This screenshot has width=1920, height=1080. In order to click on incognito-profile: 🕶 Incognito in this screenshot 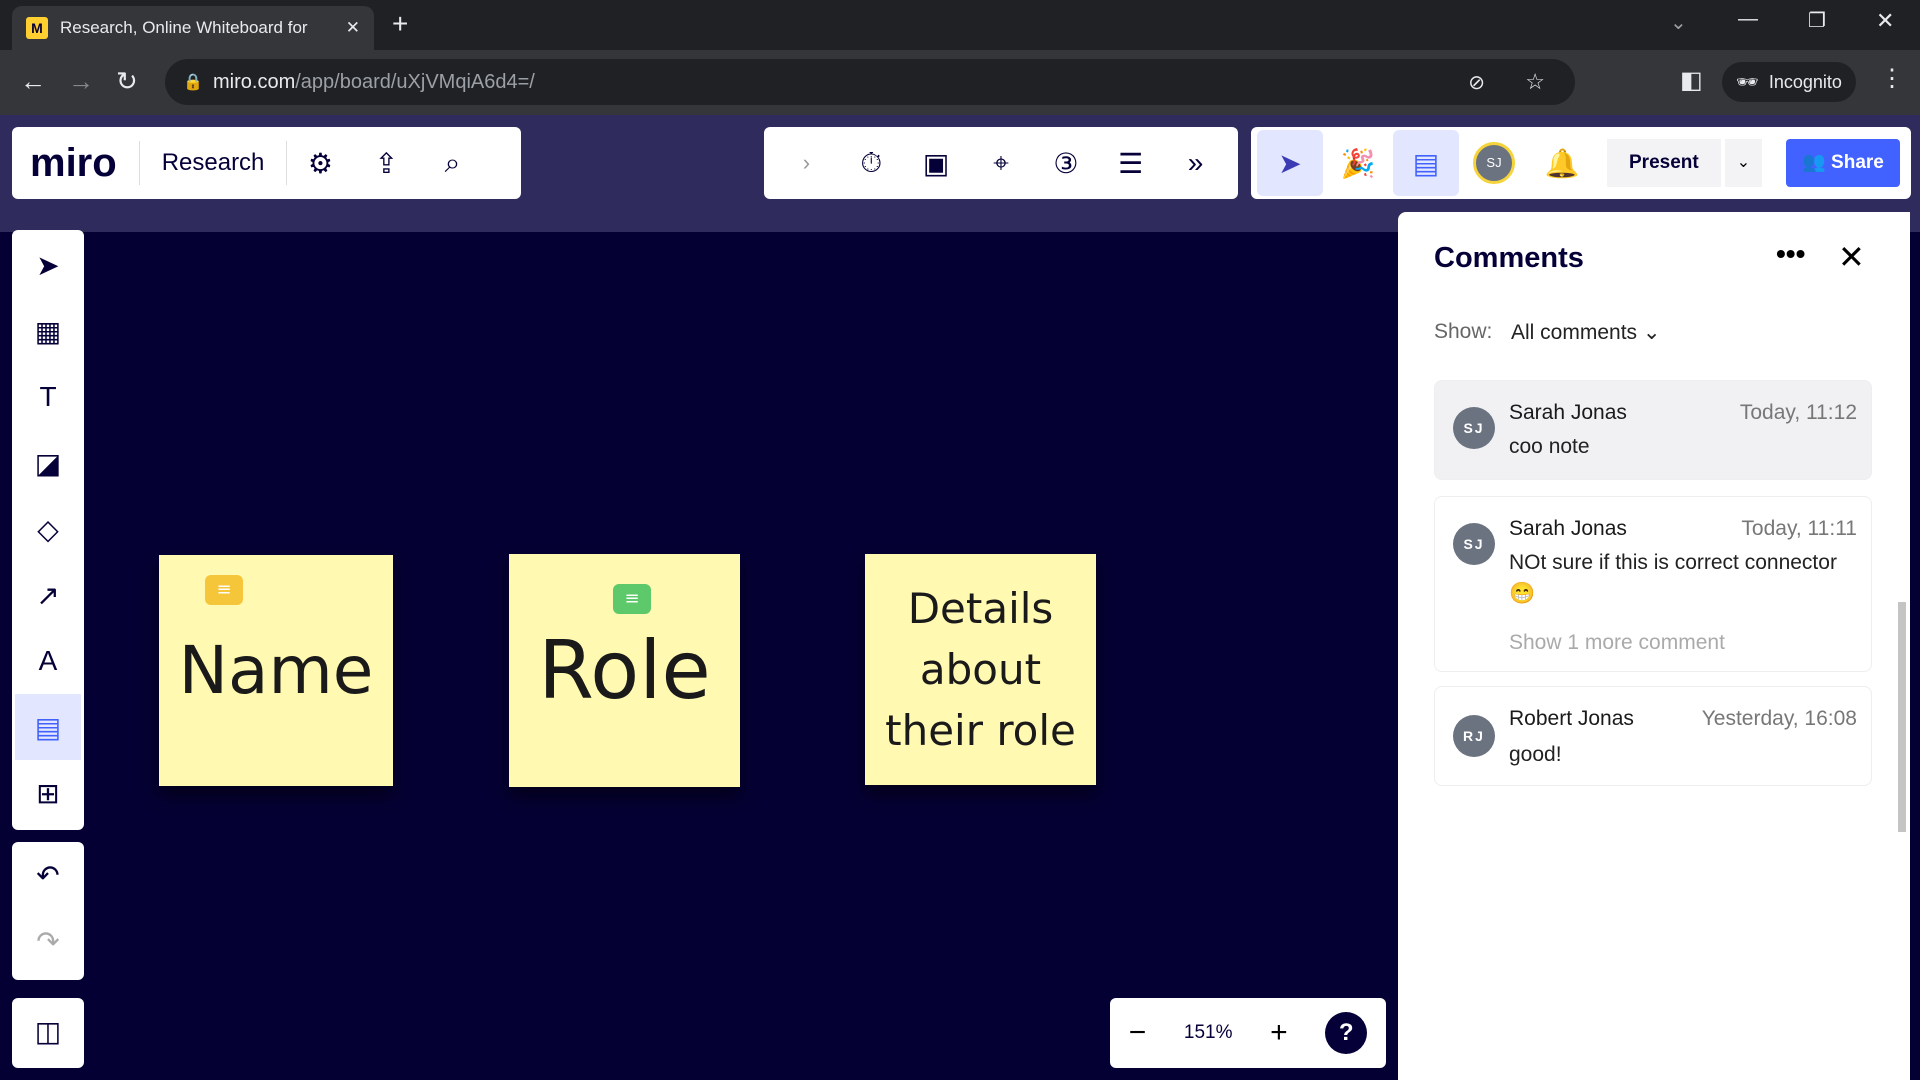, I will do `click(1789, 82)`.